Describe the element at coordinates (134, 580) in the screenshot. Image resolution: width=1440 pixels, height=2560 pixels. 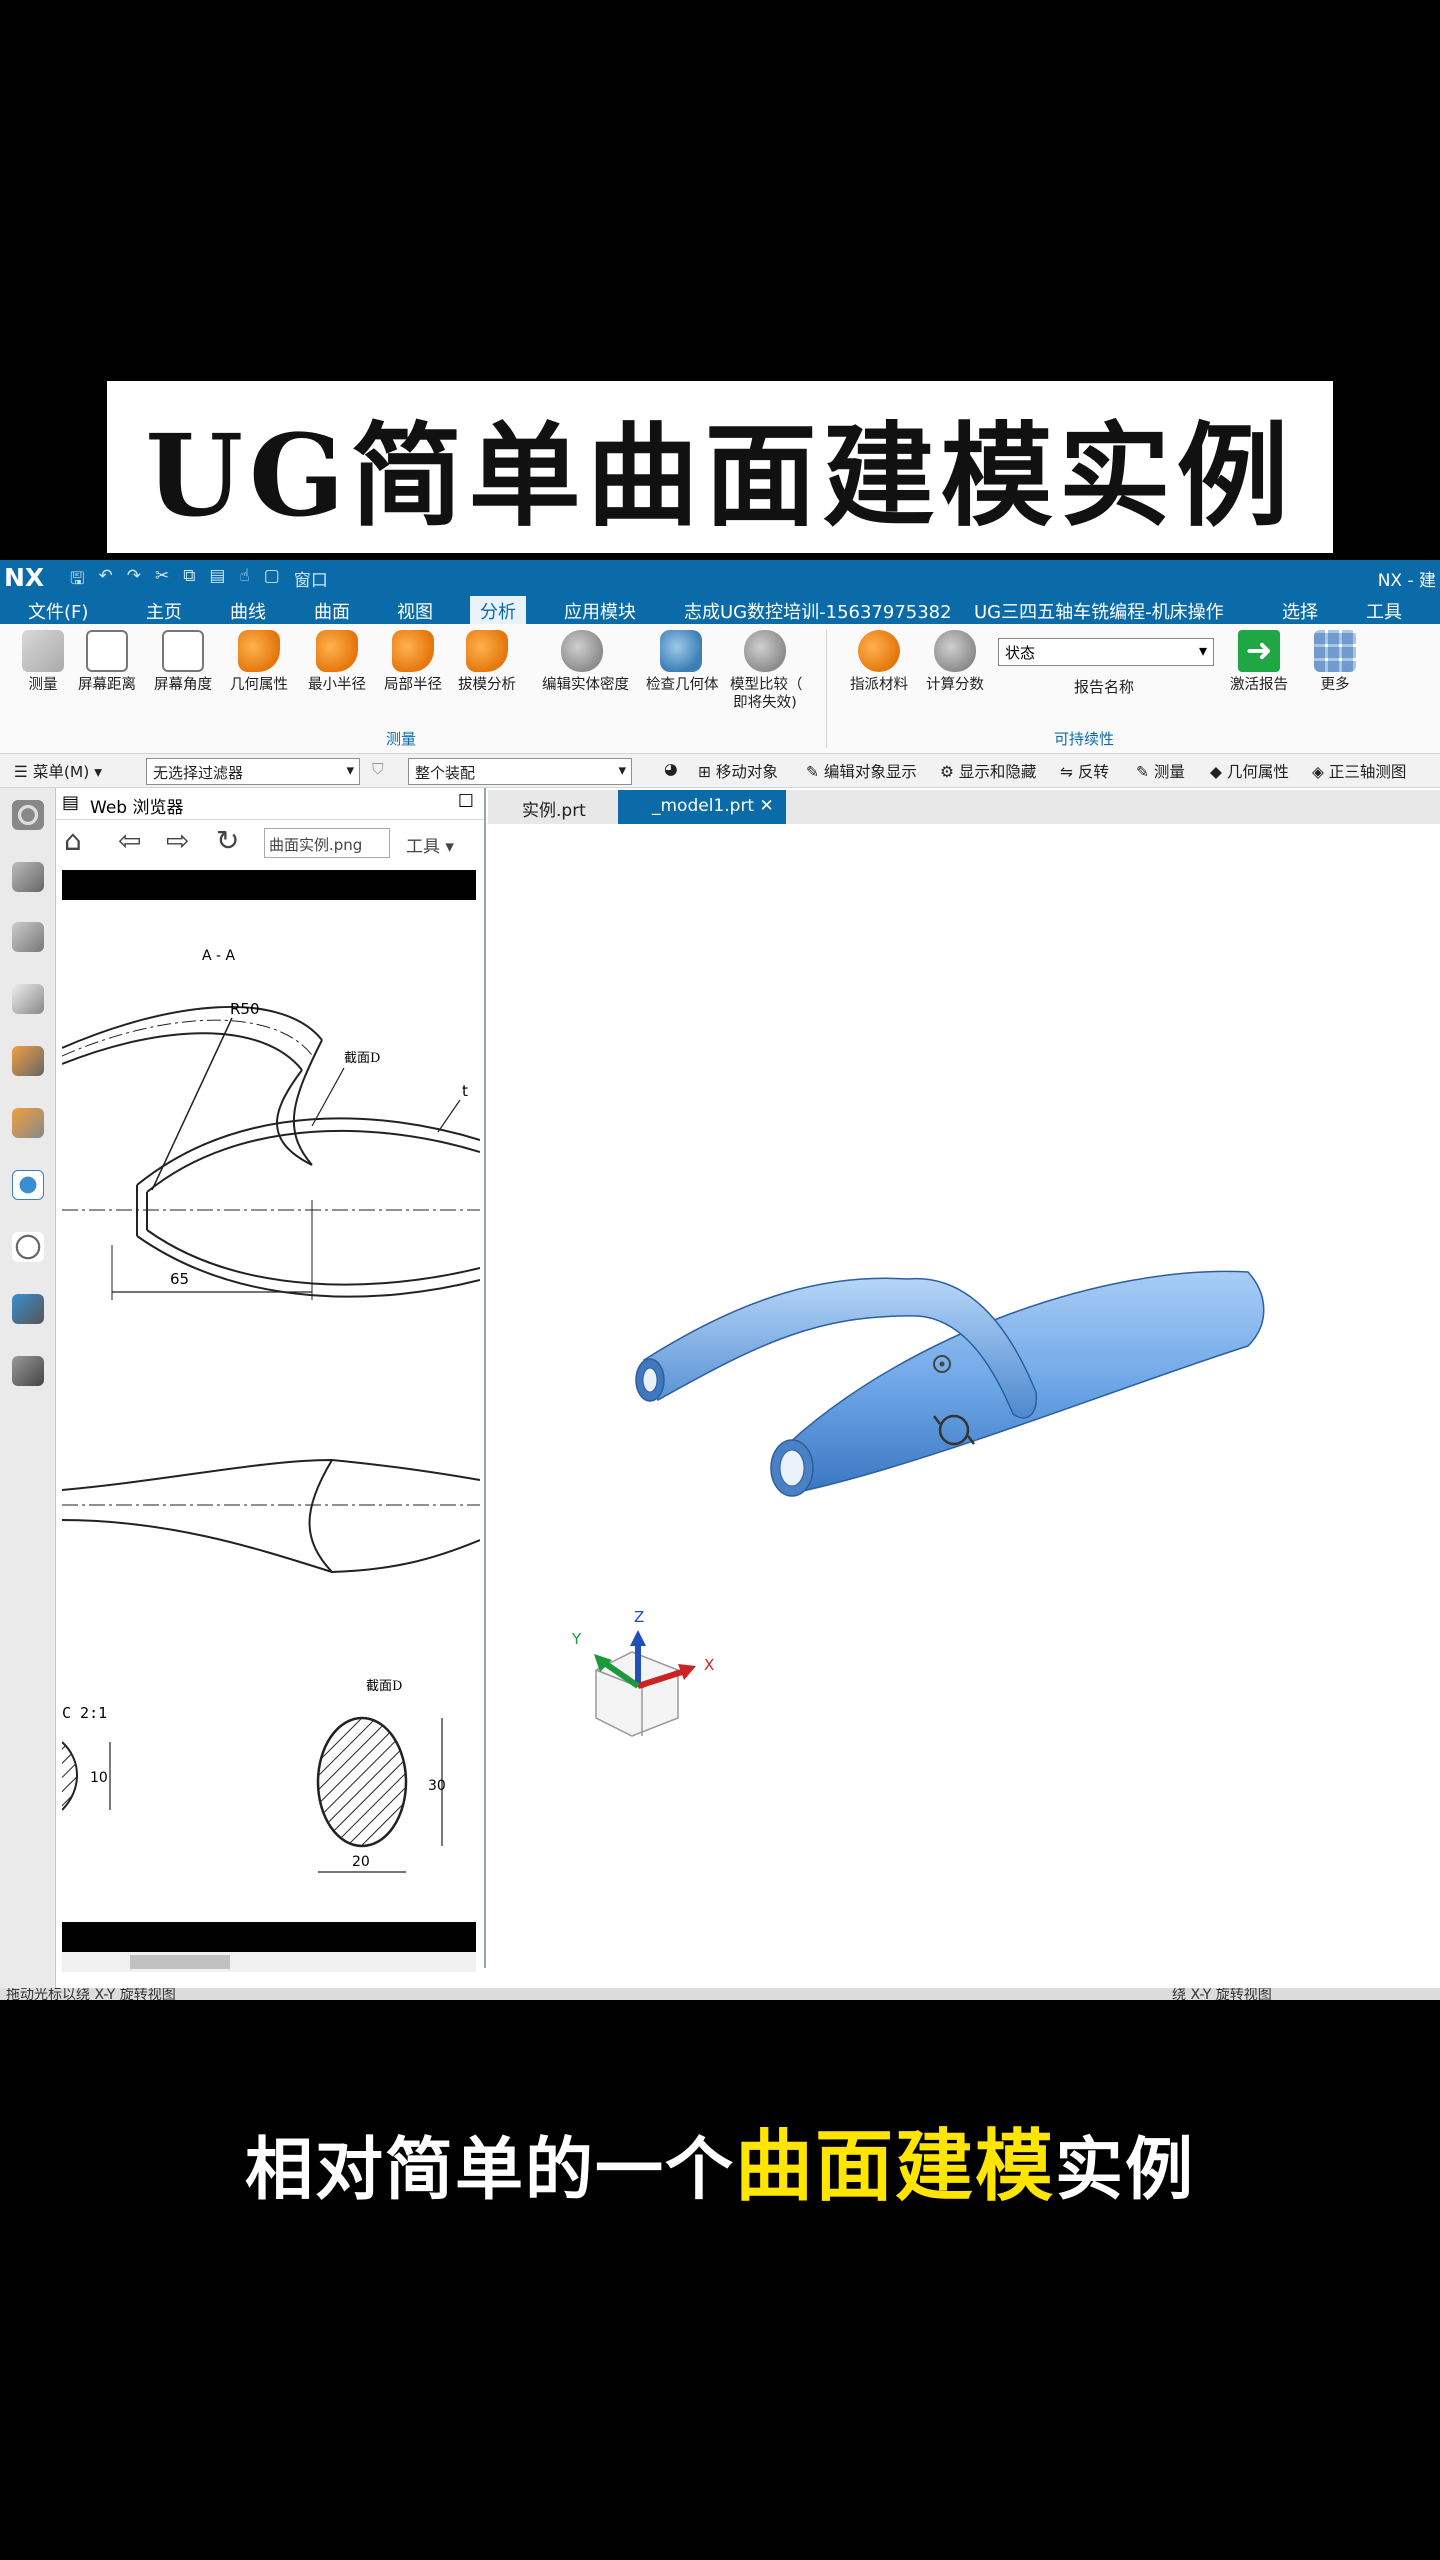
I see `redo-icon: ↷` at that location.